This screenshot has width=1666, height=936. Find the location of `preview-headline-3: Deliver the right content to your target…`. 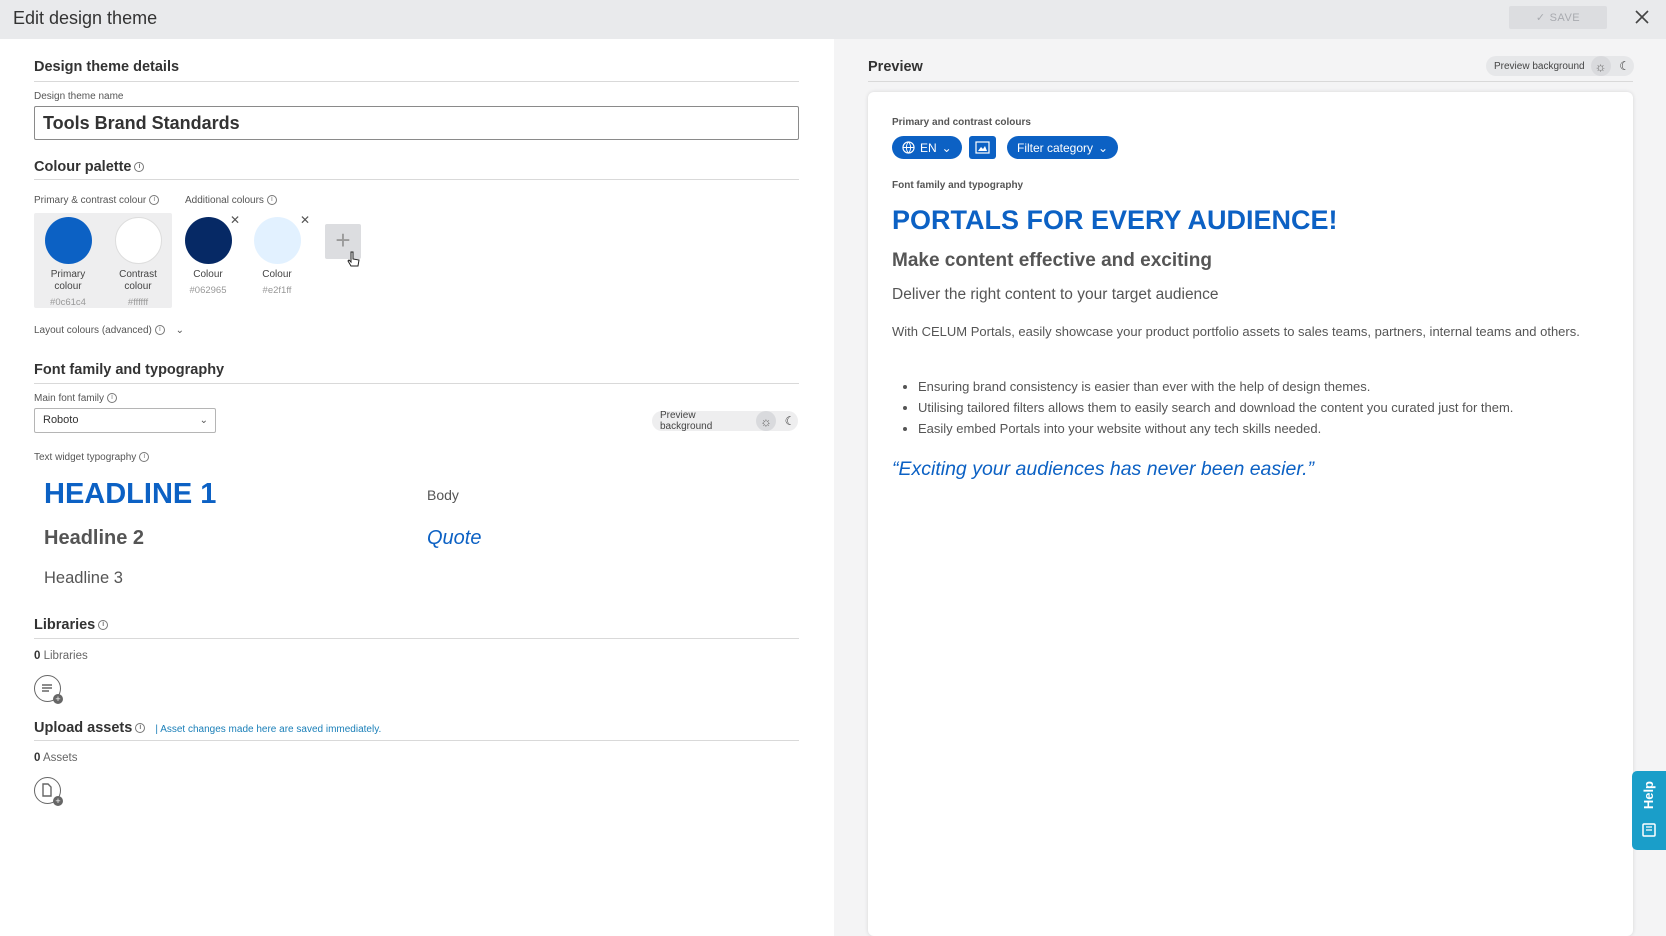

preview-headline-3: Deliver the right content to your target… is located at coordinates (1055, 294).